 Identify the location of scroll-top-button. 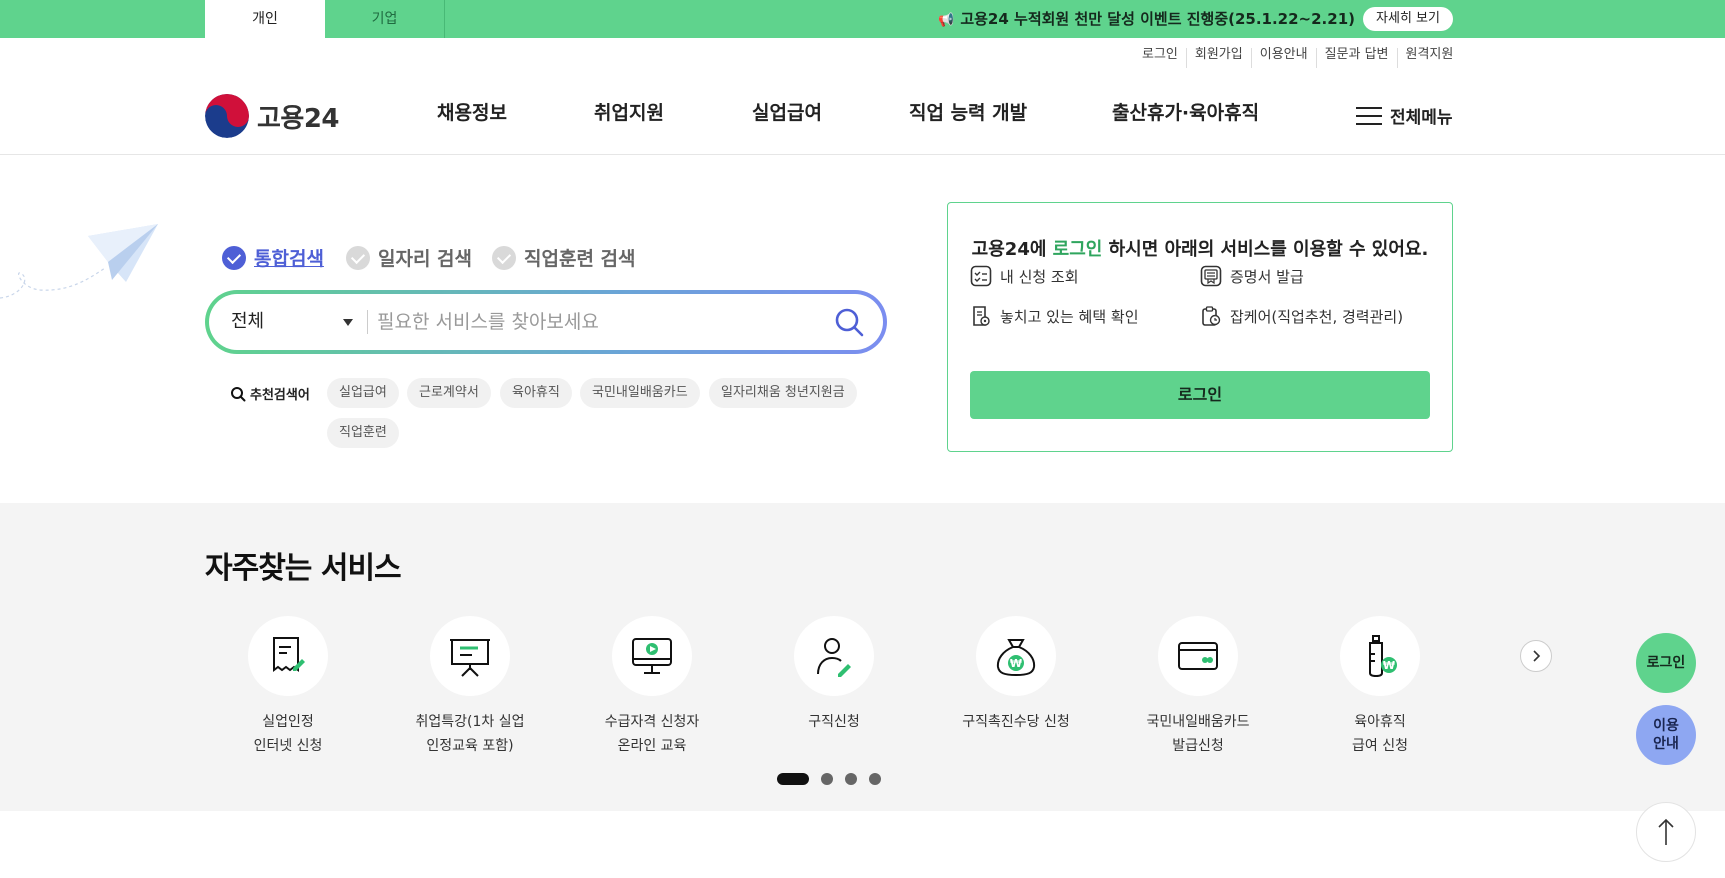
(1666, 832).